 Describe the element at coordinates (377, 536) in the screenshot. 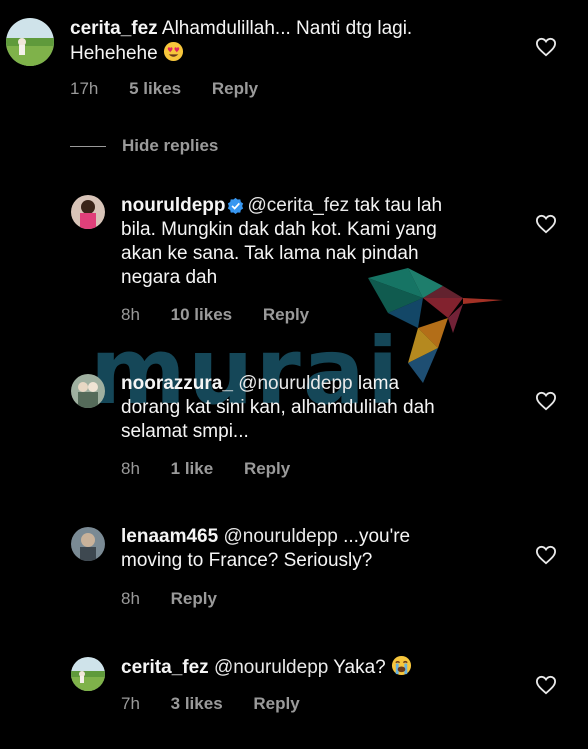

I see `comment-text: ...you're` at that location.